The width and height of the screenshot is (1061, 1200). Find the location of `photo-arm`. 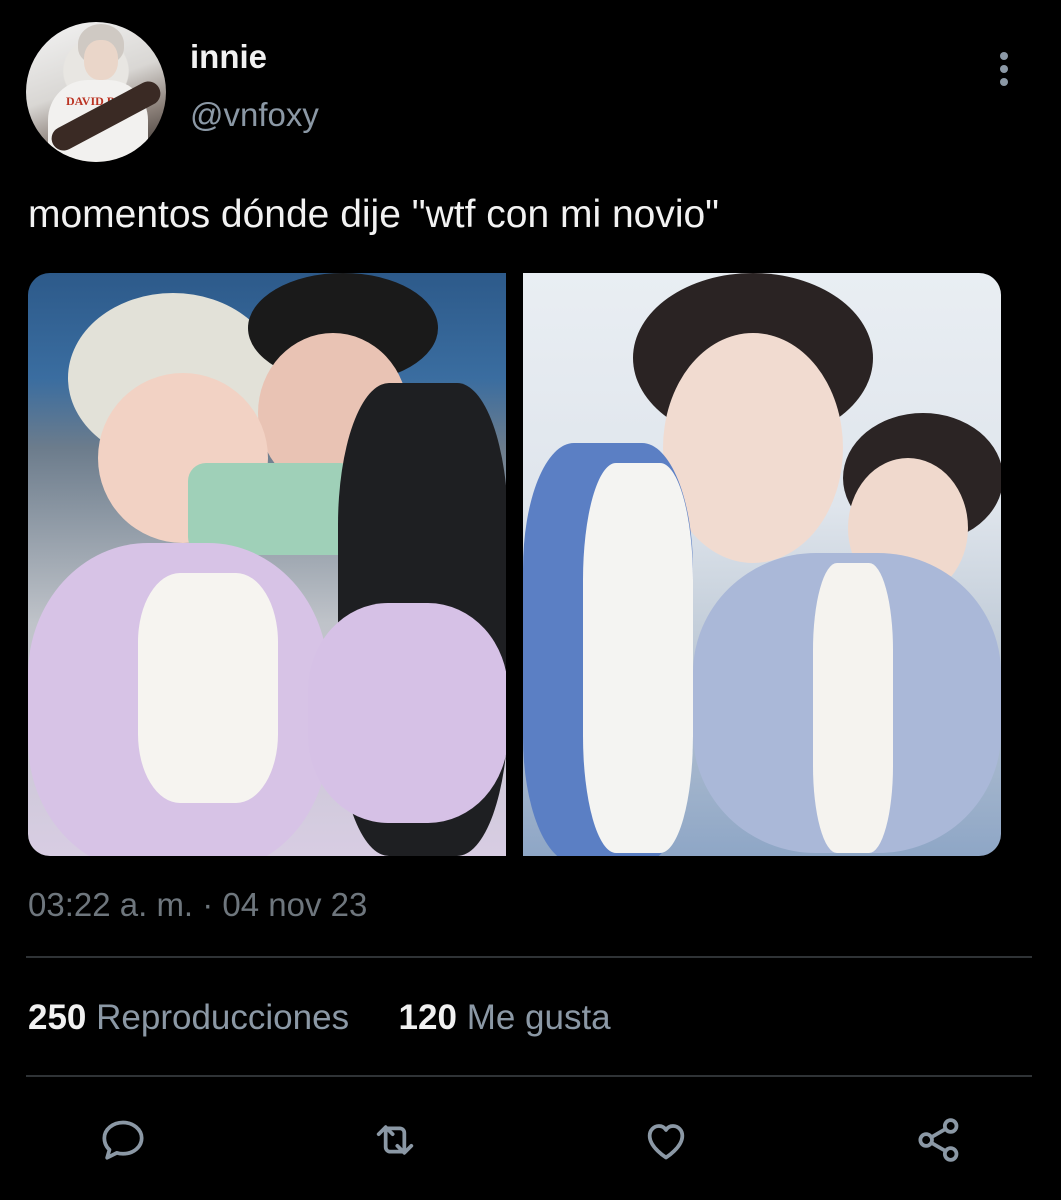

photo-arm is located at coordinates (407, 713).